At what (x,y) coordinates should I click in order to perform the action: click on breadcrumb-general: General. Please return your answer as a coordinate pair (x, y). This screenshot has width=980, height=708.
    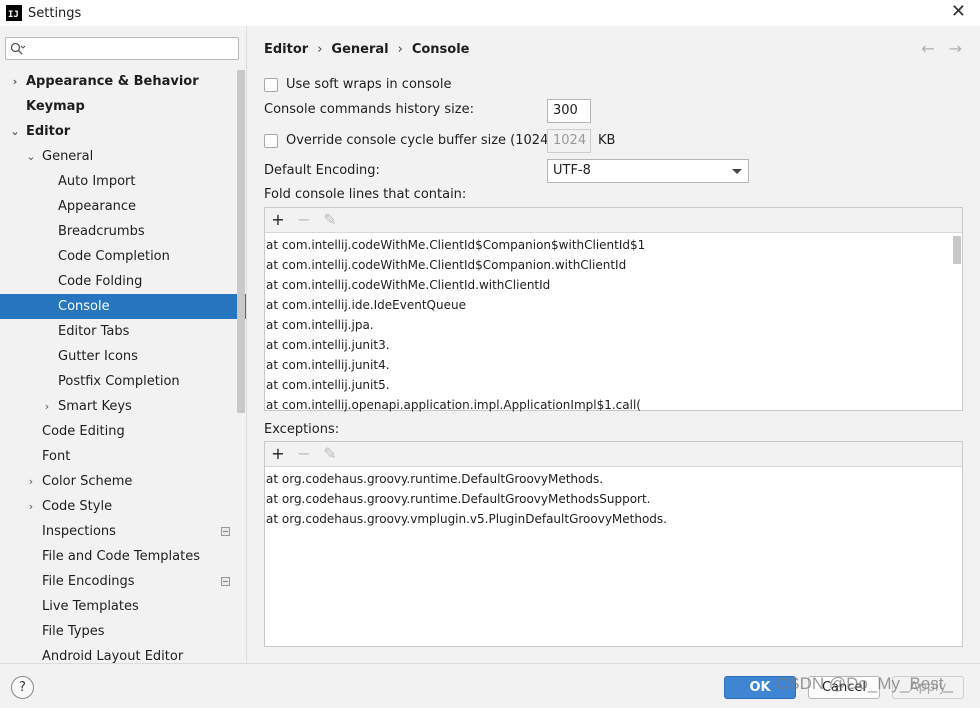
    Looking at the image, I should click on (359, 49).